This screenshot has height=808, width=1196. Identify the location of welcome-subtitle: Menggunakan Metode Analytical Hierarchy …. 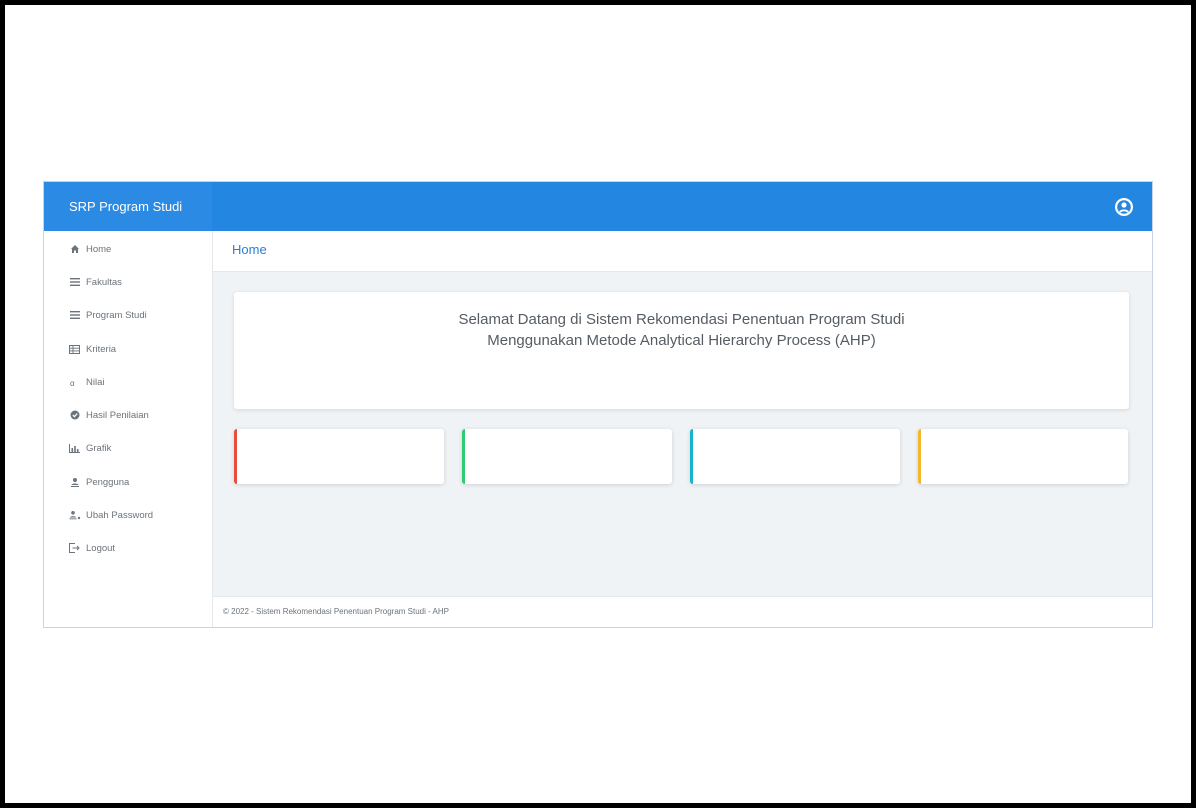
(681, 340).